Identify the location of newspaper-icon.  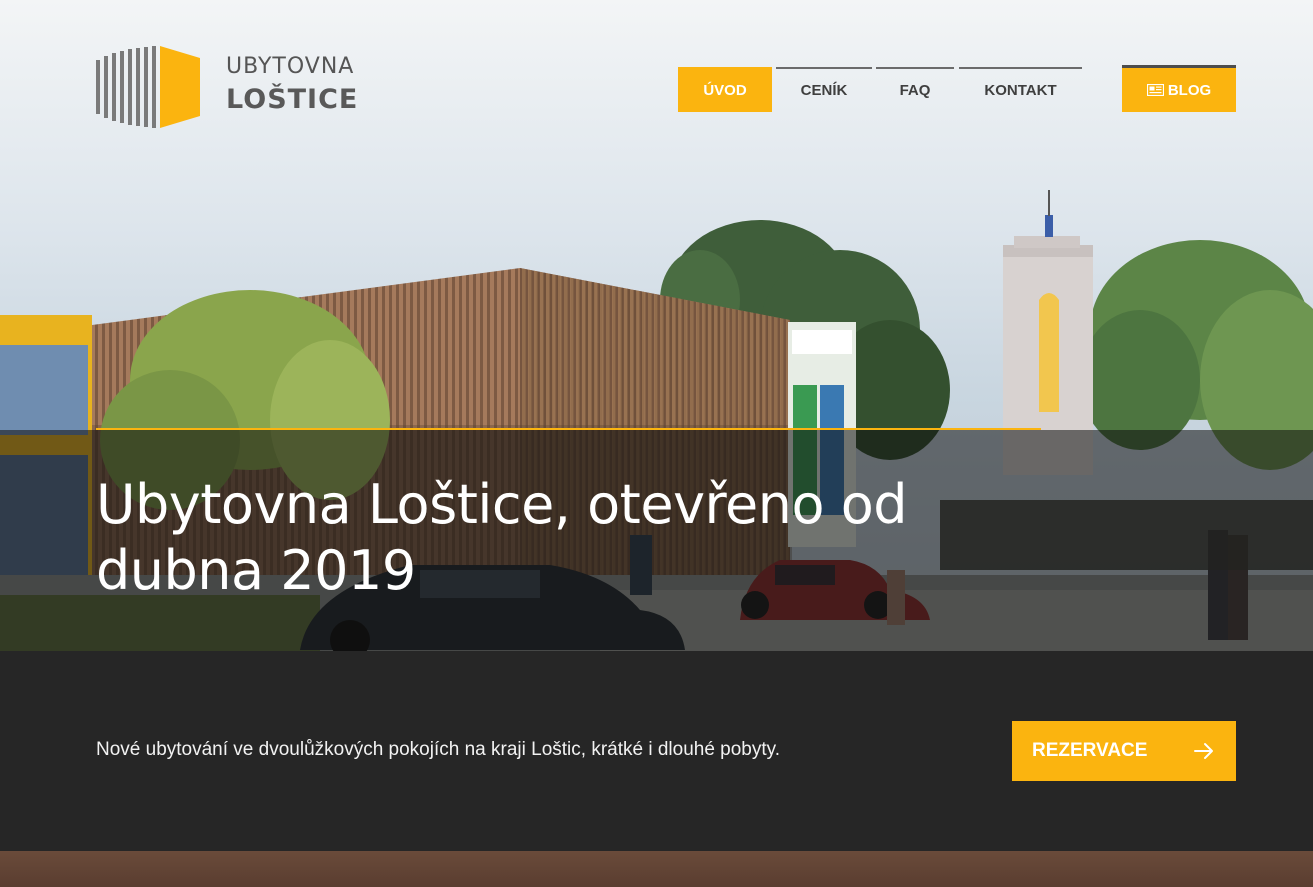
(1155, 90).